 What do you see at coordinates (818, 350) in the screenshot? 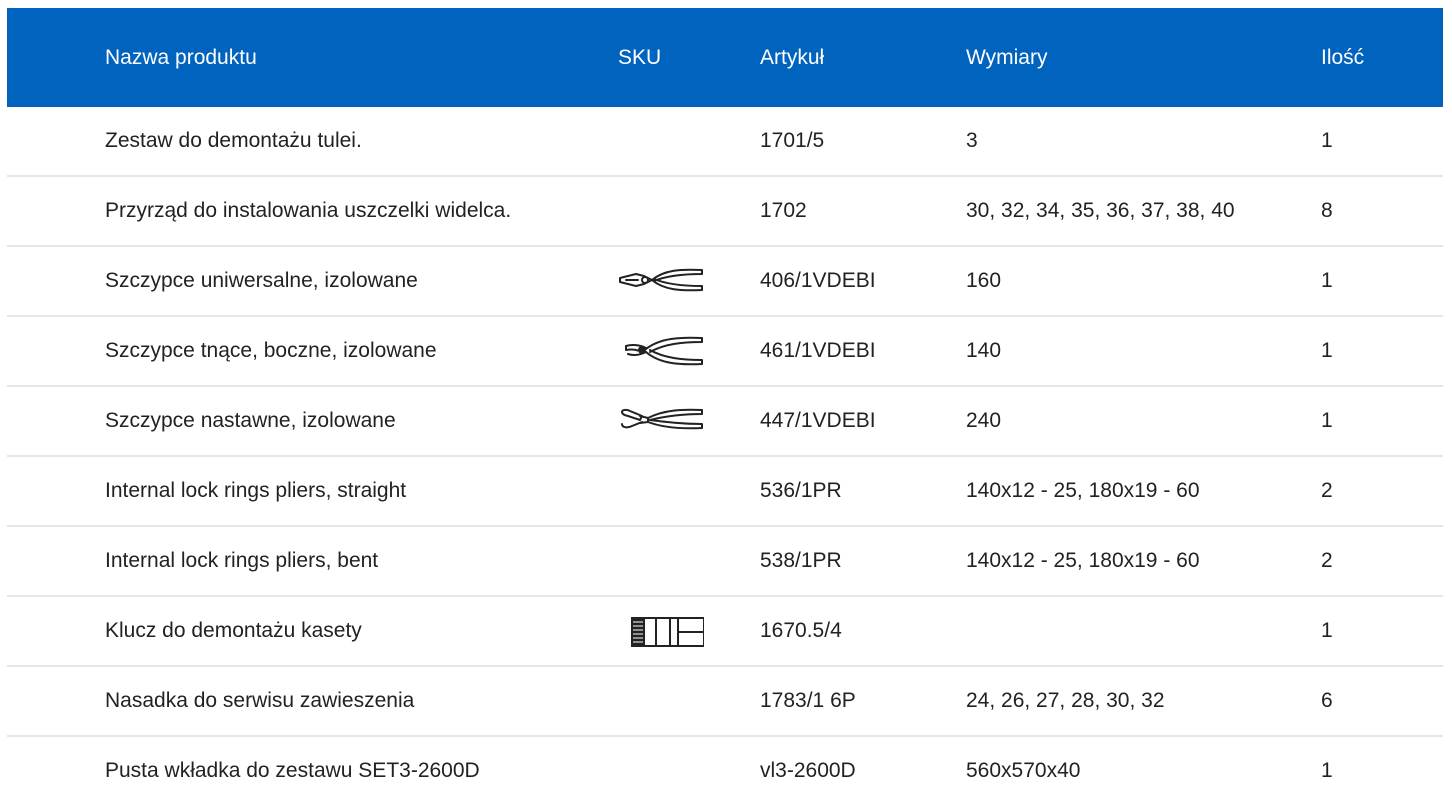
I see `article-number: 461/1VDEBI` at bounding box center [818, 350].